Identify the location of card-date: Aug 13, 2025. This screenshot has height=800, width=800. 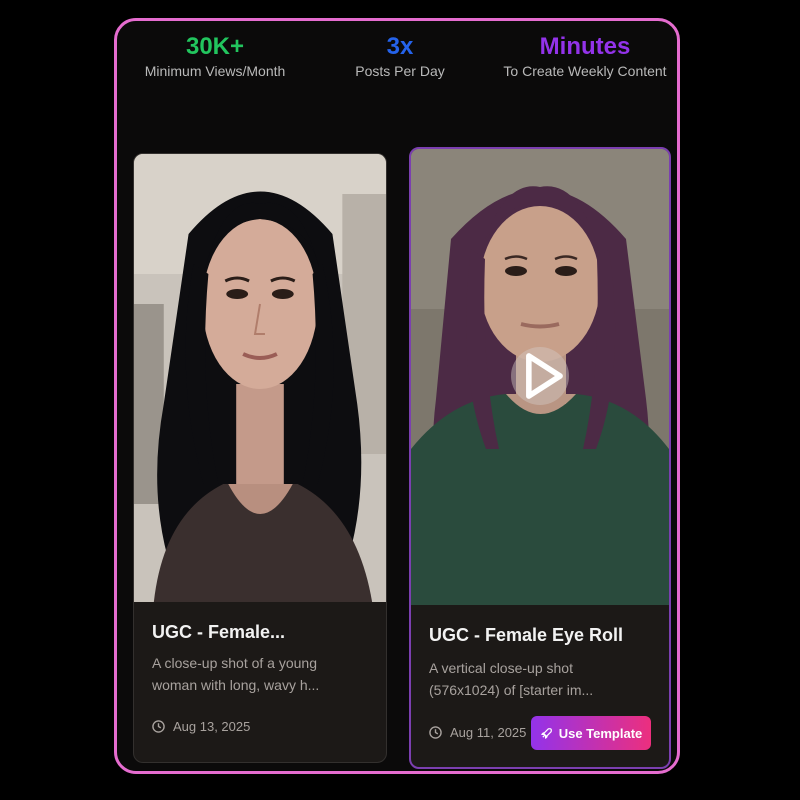
(201, 726).